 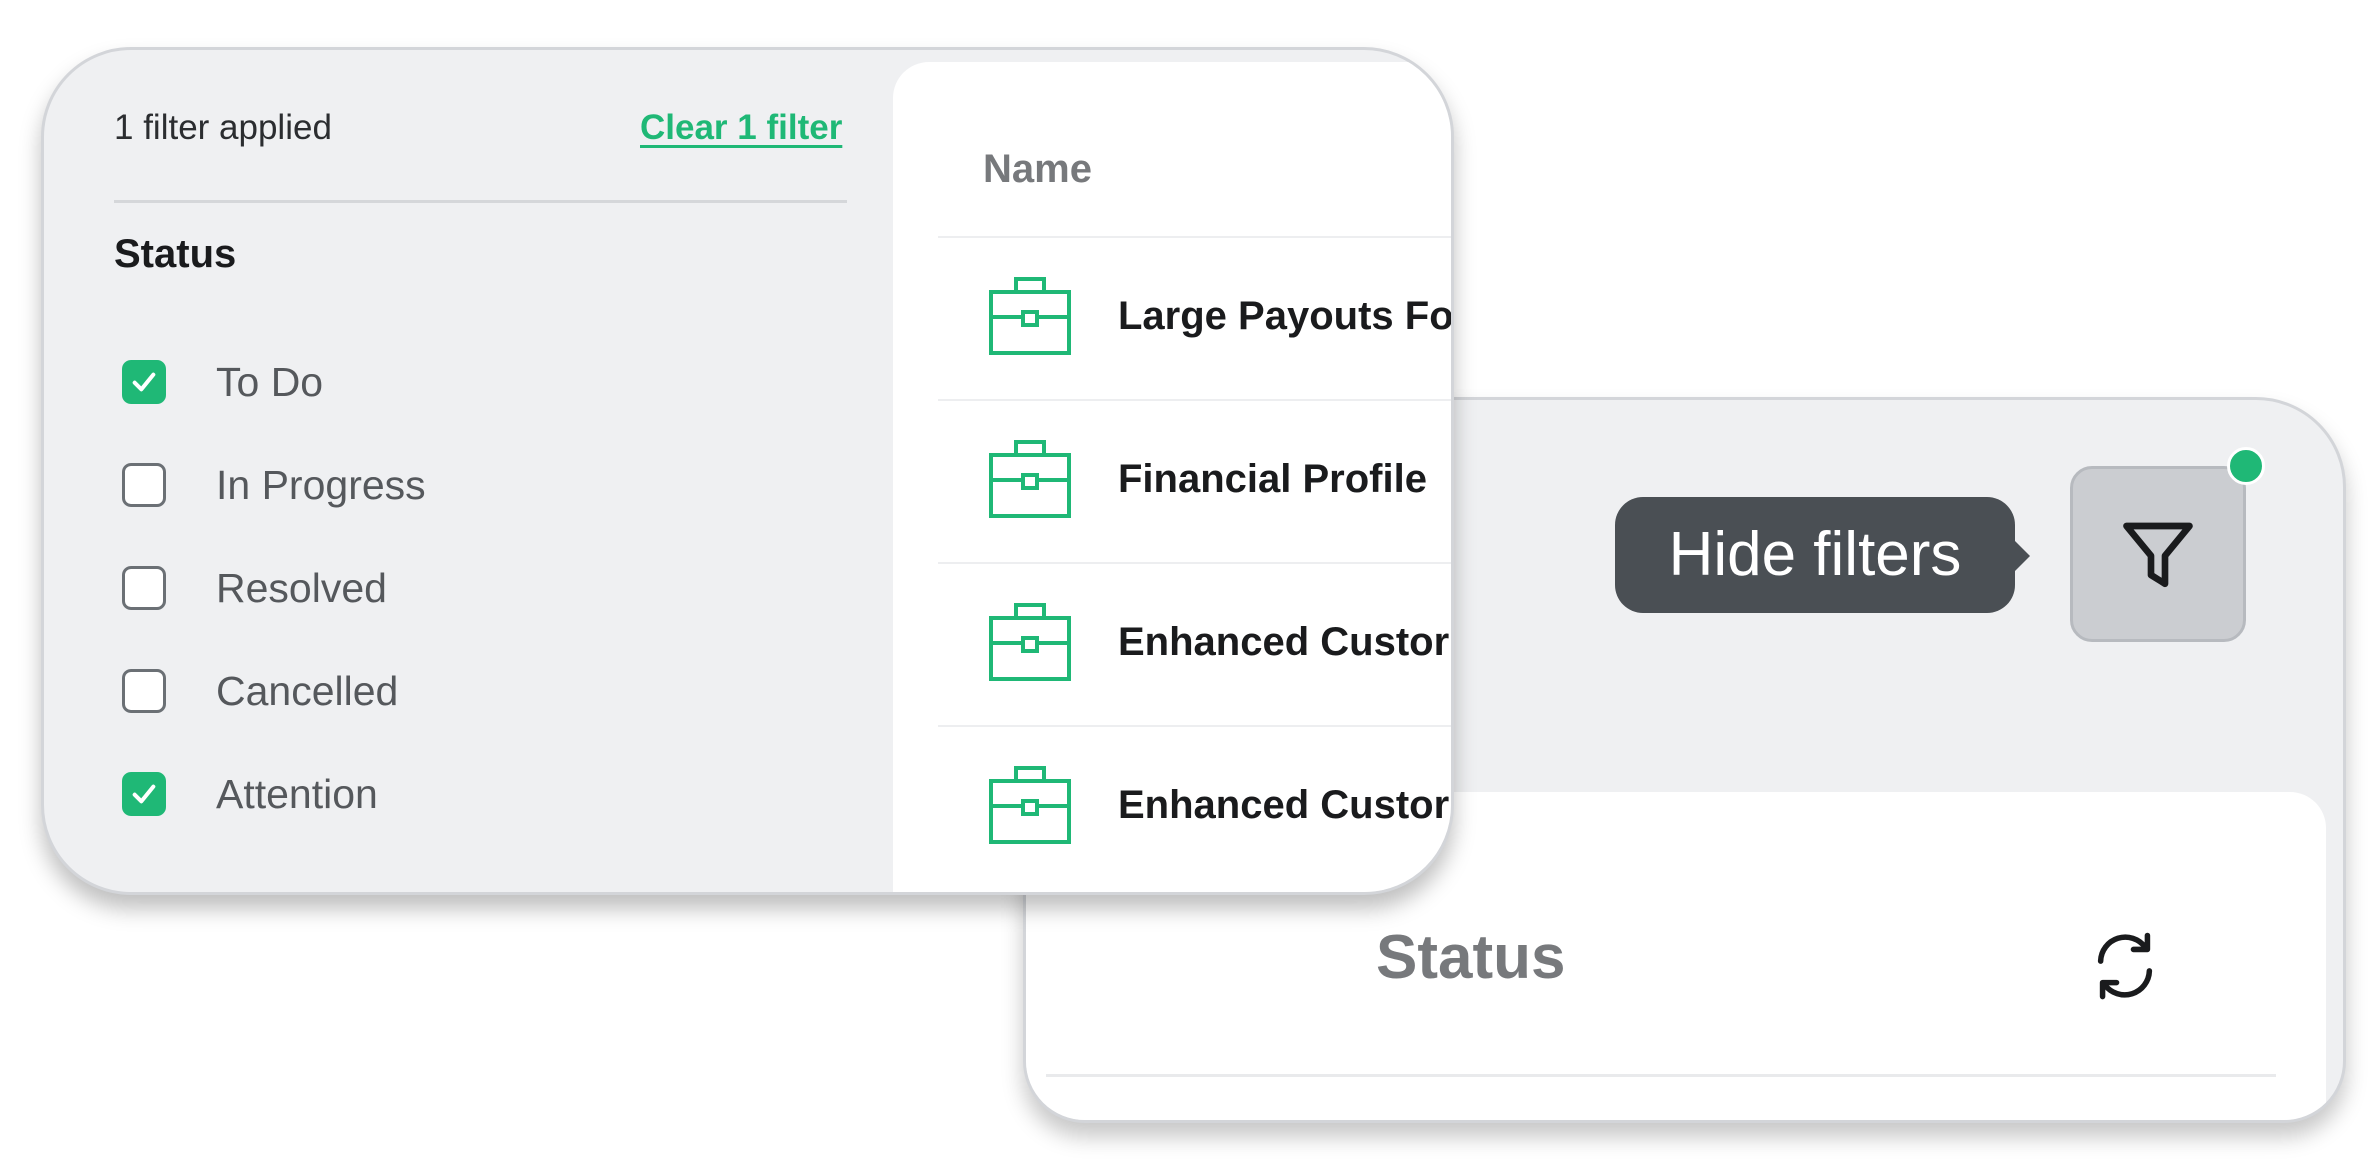 What do you see at coordinates (175, 254) in the screenshot?
I see `status-filter-title: Status` at bounding box center [175, 254].